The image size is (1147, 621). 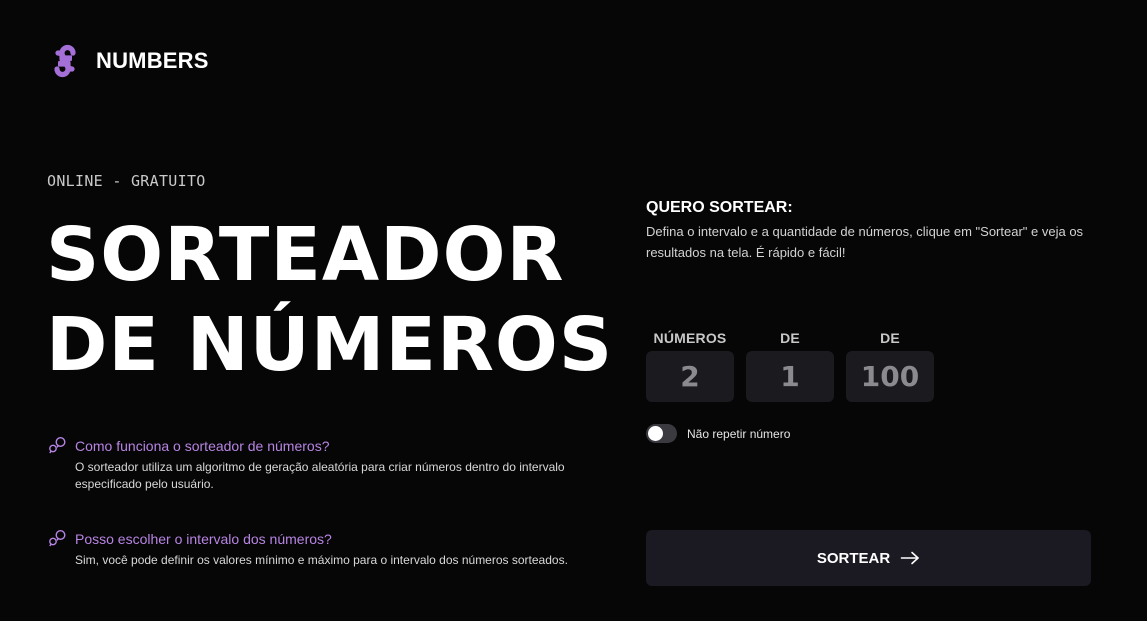 What do you see at coordinates (690, 376) in the screenshot?
I see `quantity-input` at bounding box center [690, 376].